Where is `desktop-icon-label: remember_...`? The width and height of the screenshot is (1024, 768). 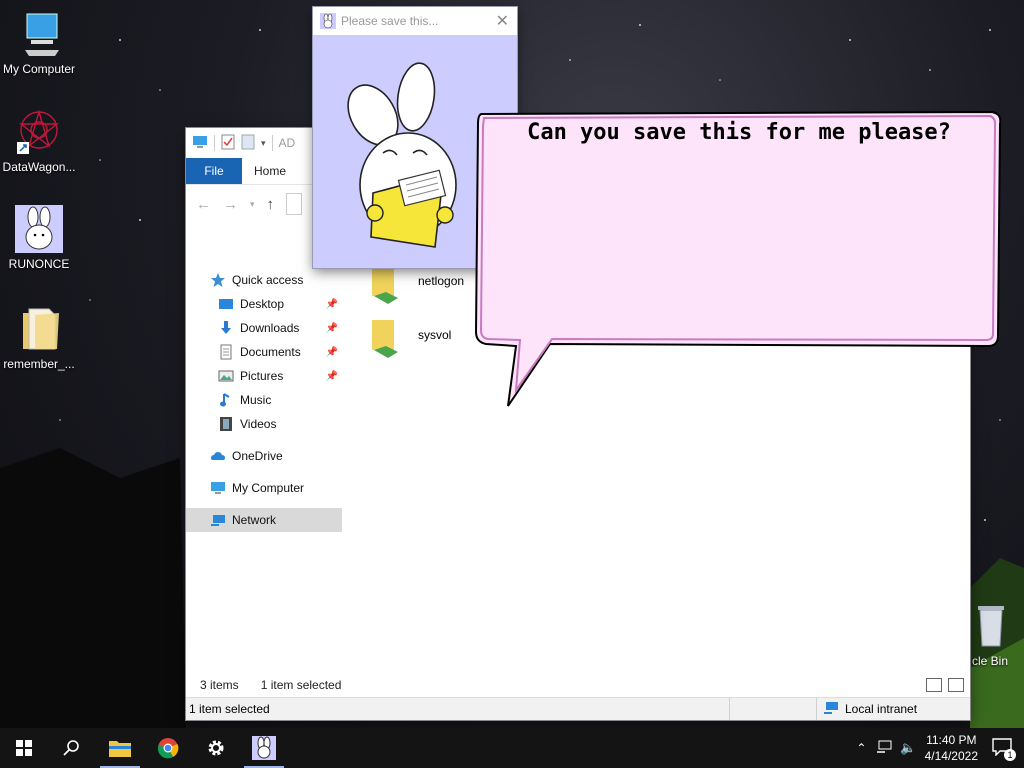
desktop-icon-label: remember_... is located at coordinates (39, 364).